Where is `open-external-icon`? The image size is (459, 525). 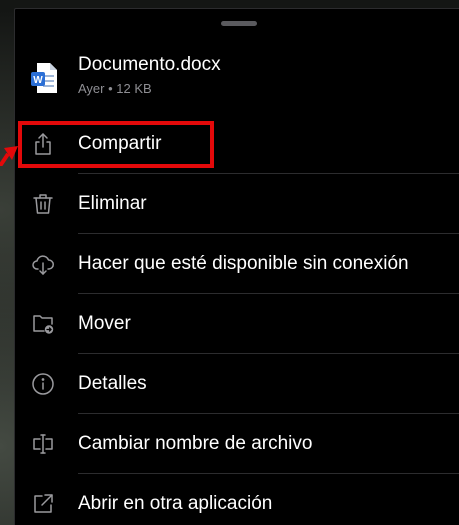 open-external-icon is located at coordinates (43, 504).